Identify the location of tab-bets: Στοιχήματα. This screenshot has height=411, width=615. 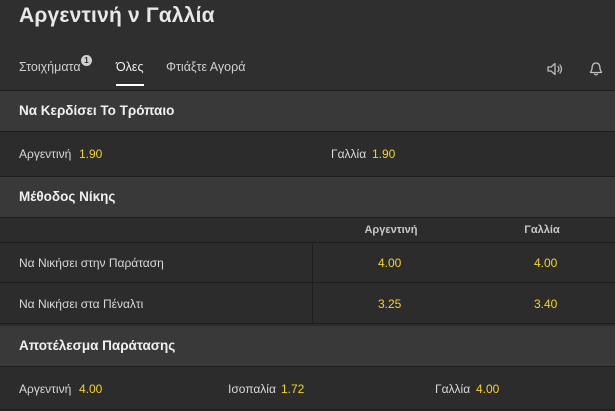
(50, 67).